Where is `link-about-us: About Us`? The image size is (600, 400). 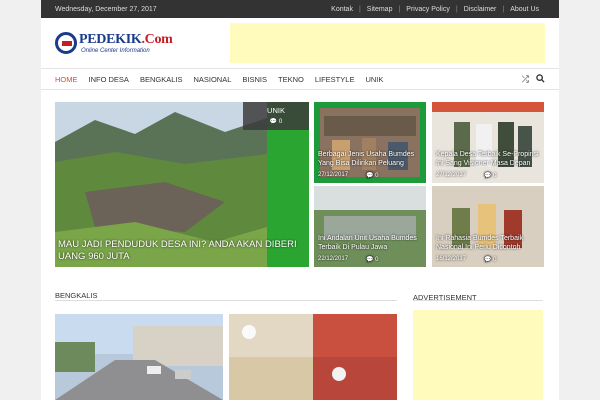 link-about-us: About Us is located at coordinates (524, 9).